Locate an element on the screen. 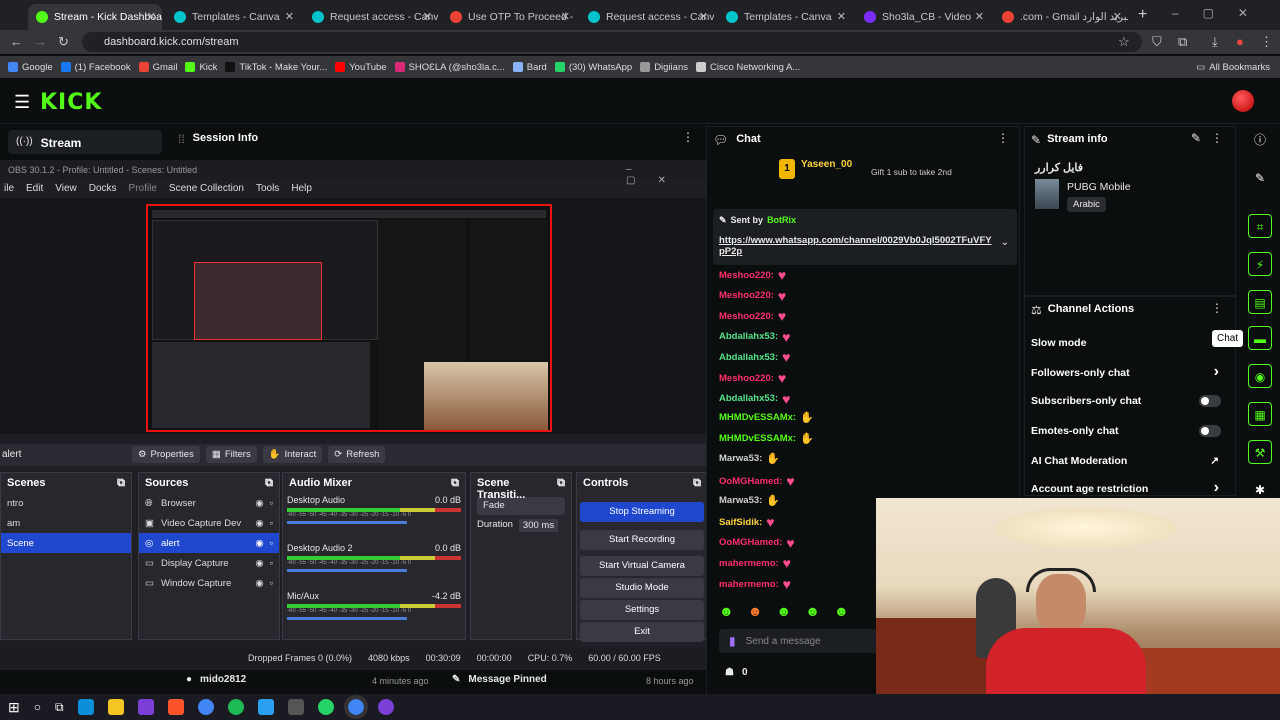 The image size is (1280, 720). source-toolbar-button: ⚙ Properties is located at coordinates (166, 454).